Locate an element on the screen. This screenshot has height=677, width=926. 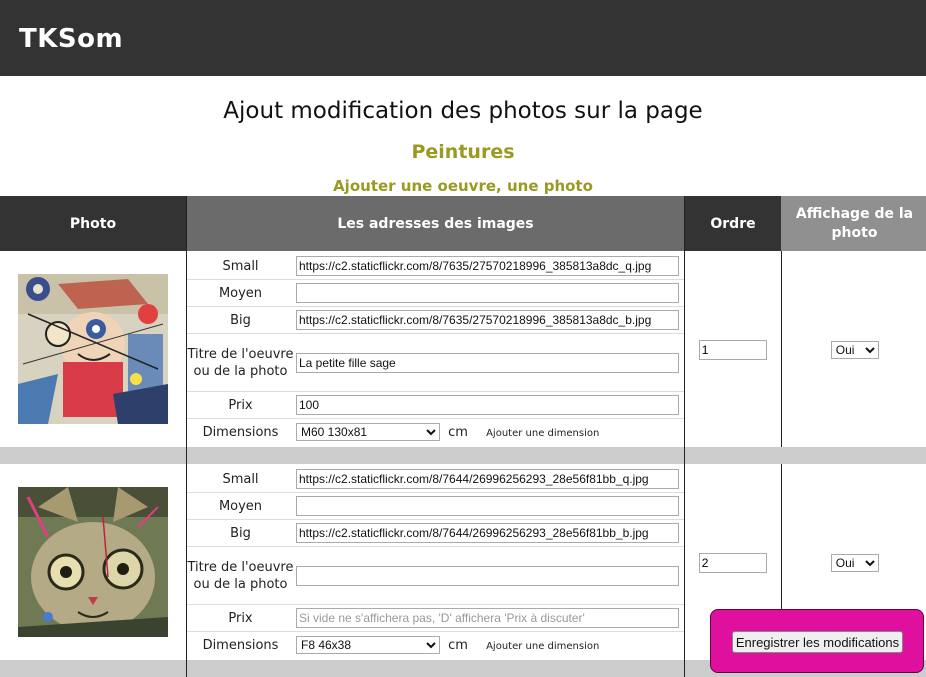
top-bar: TKSom is located at coordinates (463, 38).